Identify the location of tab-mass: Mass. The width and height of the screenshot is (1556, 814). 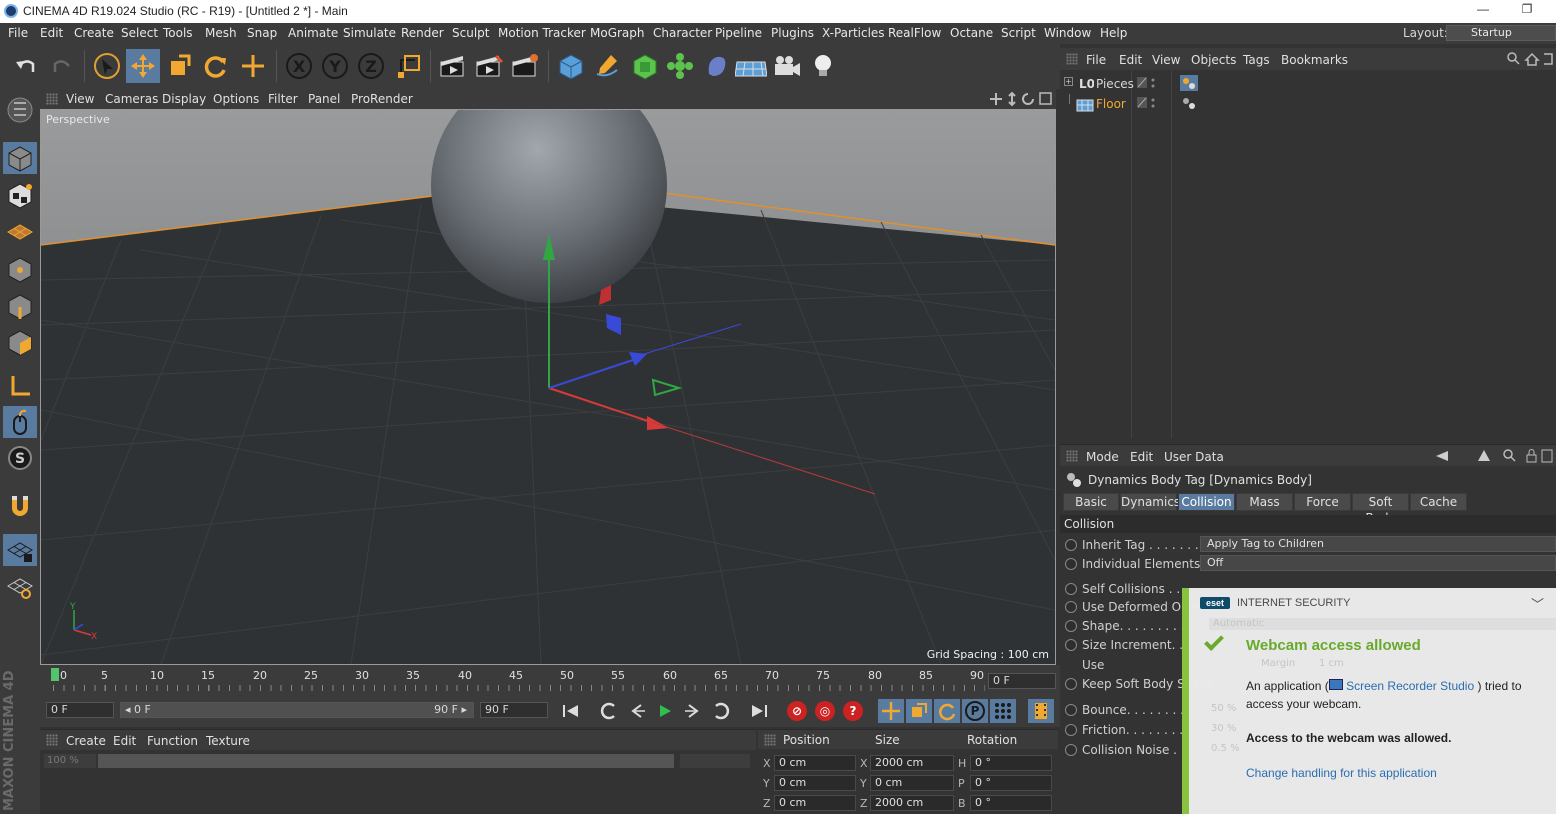
(1264, 502).